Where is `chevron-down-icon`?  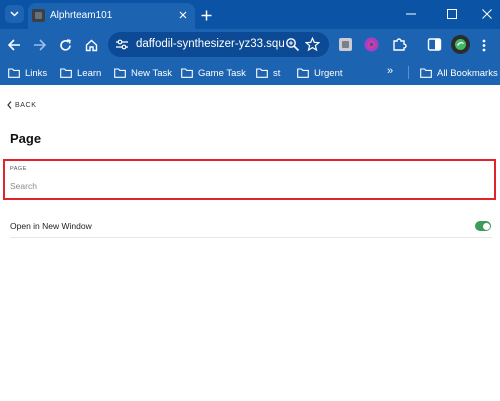 chevron-down-icon is located at coordinates (14, 14).